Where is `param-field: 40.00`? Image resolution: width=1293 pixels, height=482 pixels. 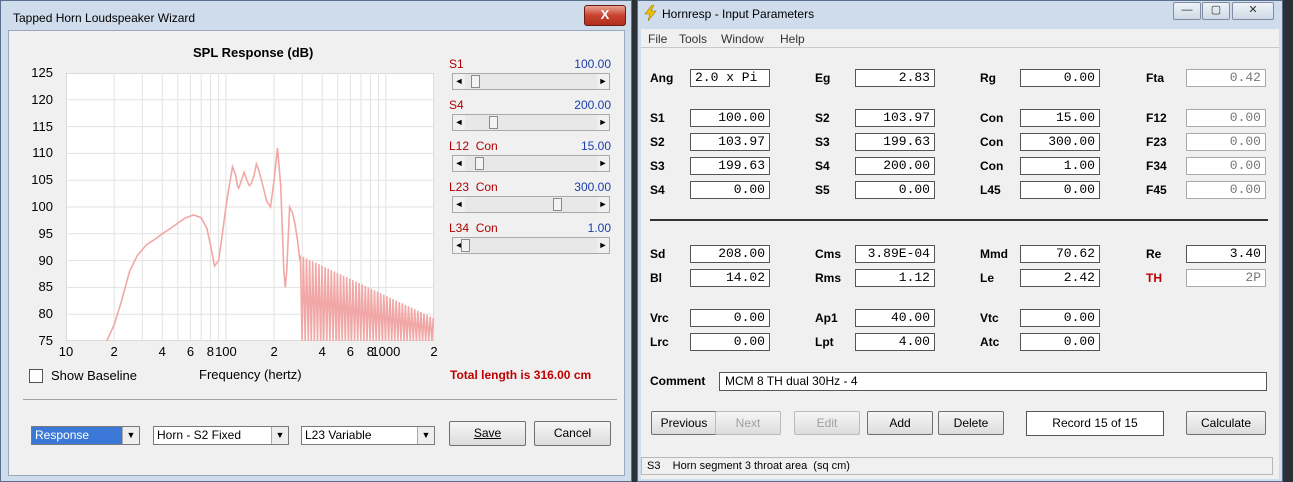
param-field: 40.00 is located at coordinates (895, 318).